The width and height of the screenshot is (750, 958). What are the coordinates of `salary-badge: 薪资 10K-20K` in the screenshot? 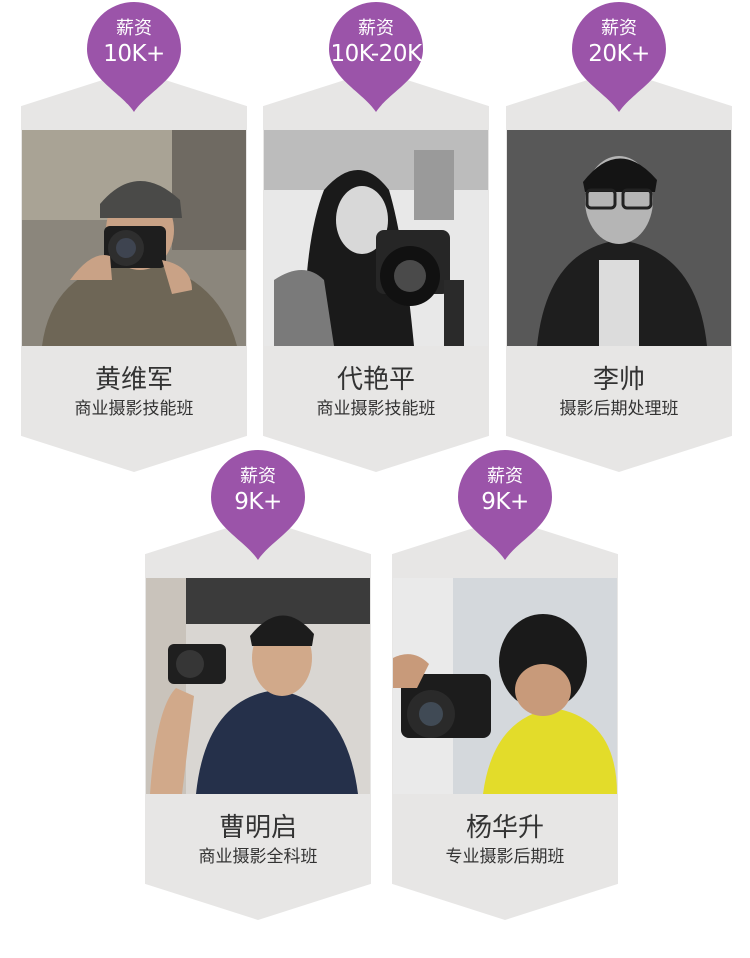 It's located at (376, 56).